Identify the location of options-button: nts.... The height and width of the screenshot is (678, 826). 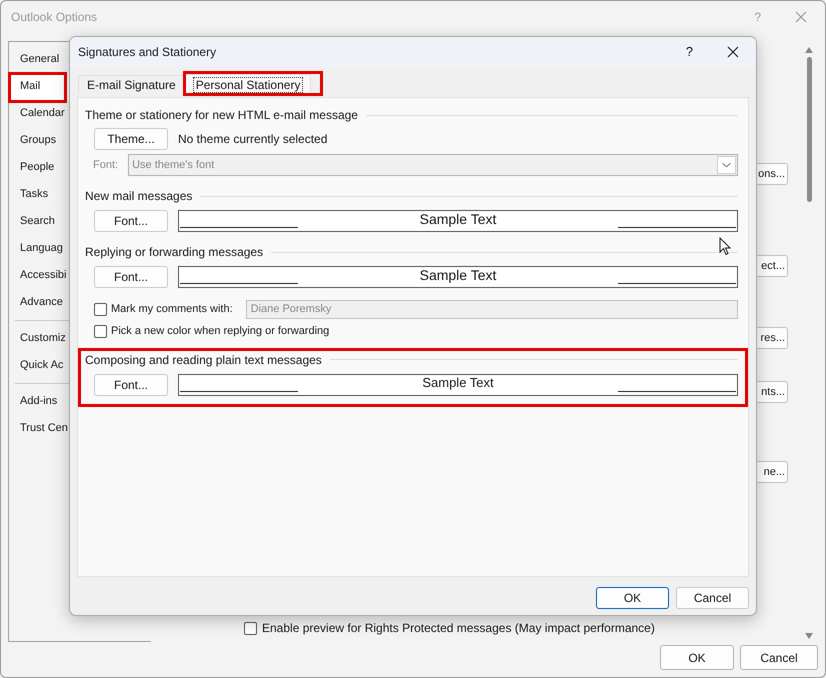
(772, 392).